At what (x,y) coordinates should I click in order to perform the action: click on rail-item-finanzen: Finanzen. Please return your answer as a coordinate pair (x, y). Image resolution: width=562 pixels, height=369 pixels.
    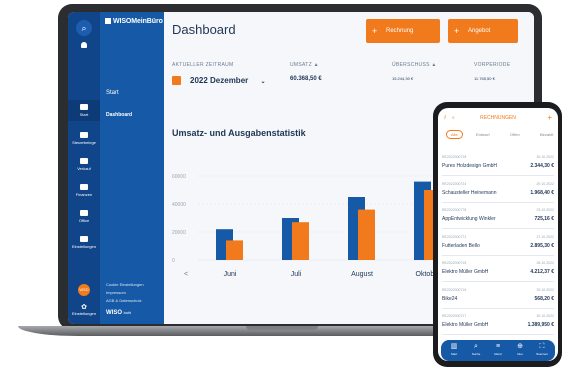
    Looking at the image, I should click on (84, 190).